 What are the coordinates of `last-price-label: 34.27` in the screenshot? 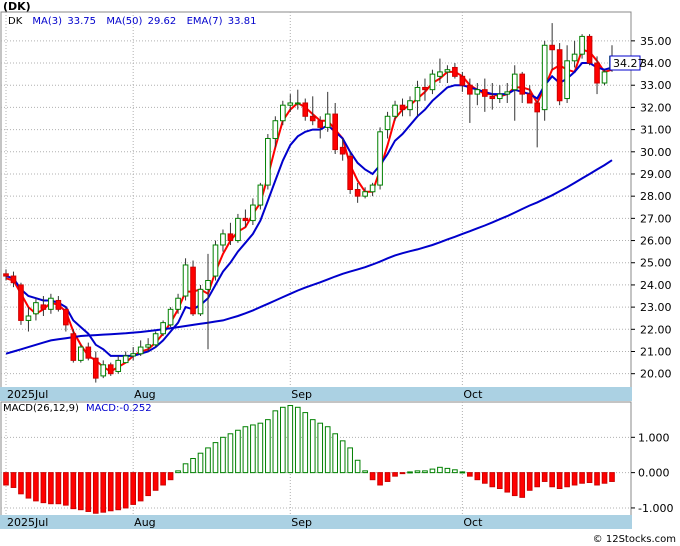 It's located at (629, 63).